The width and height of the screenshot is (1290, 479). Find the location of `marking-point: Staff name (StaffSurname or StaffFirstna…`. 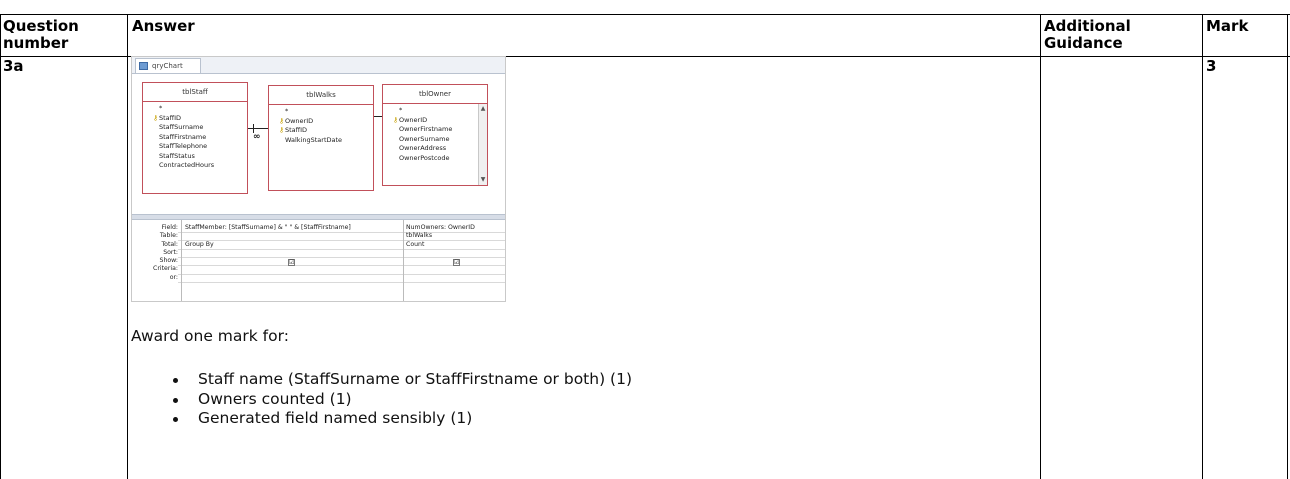

marking-point: Staff name (StaffSurname or StaffFirstna… is located at coordinates (415, 379).